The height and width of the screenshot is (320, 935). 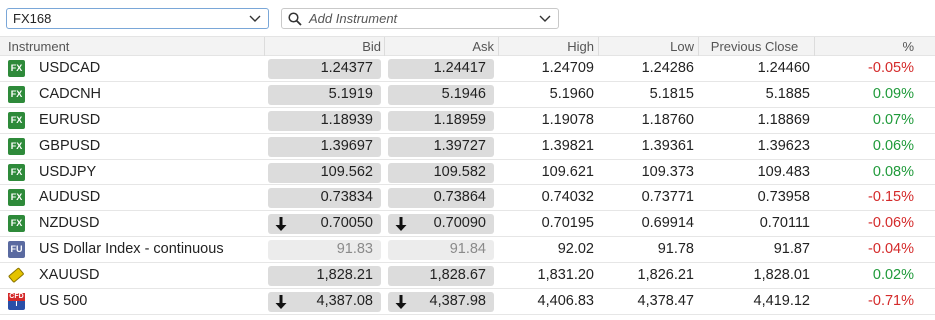 I want to click on low-value: 4,378.47, so click(x=665, y=301).